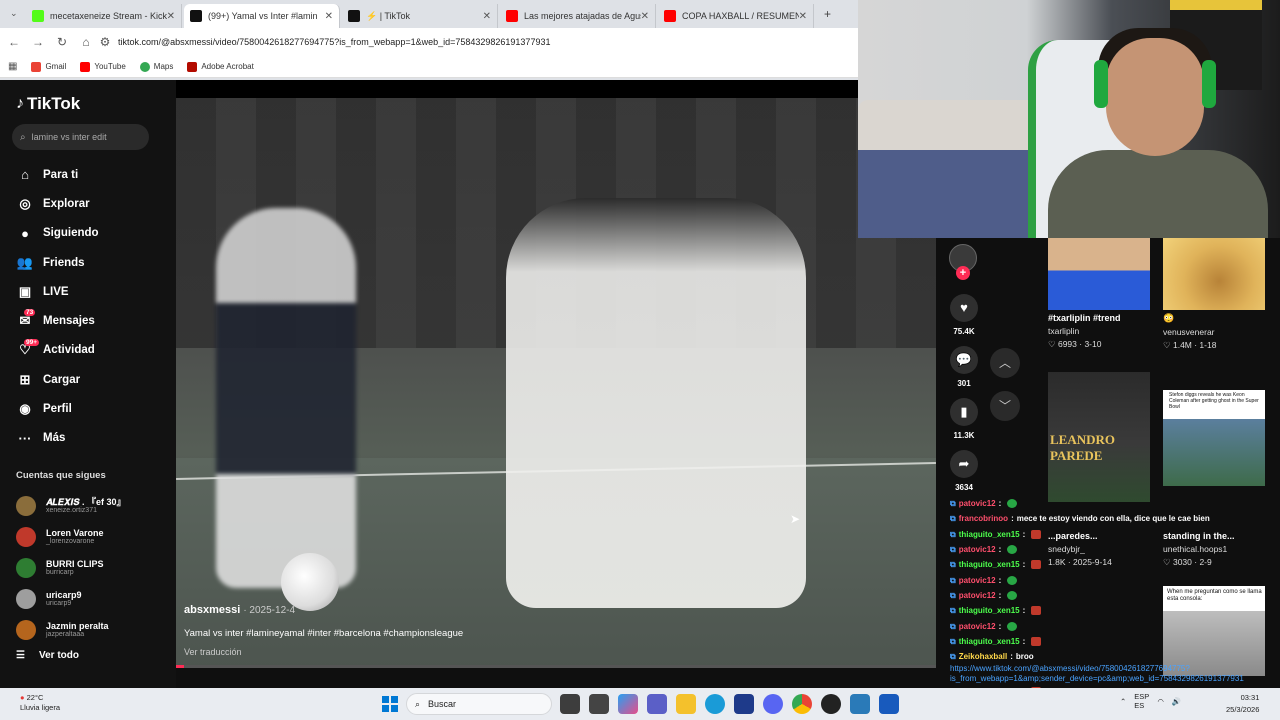 The width and height of the screenshot is (1280, 720). I want to click on mouse-cursor-icon: ➤, so click(795, 519).